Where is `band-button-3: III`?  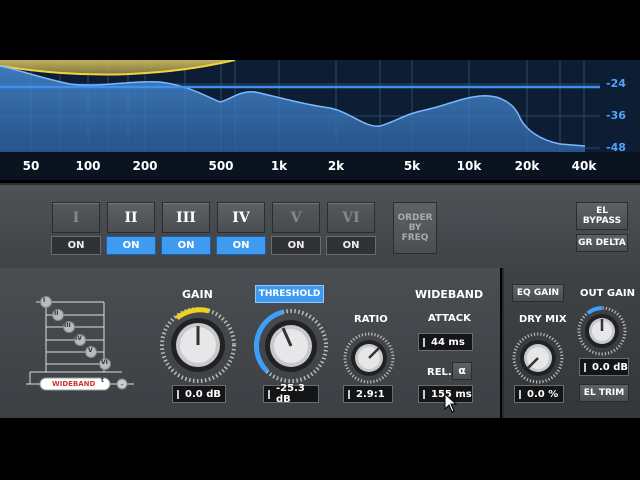 band-button-3: III is located at coordinates (186, 217).